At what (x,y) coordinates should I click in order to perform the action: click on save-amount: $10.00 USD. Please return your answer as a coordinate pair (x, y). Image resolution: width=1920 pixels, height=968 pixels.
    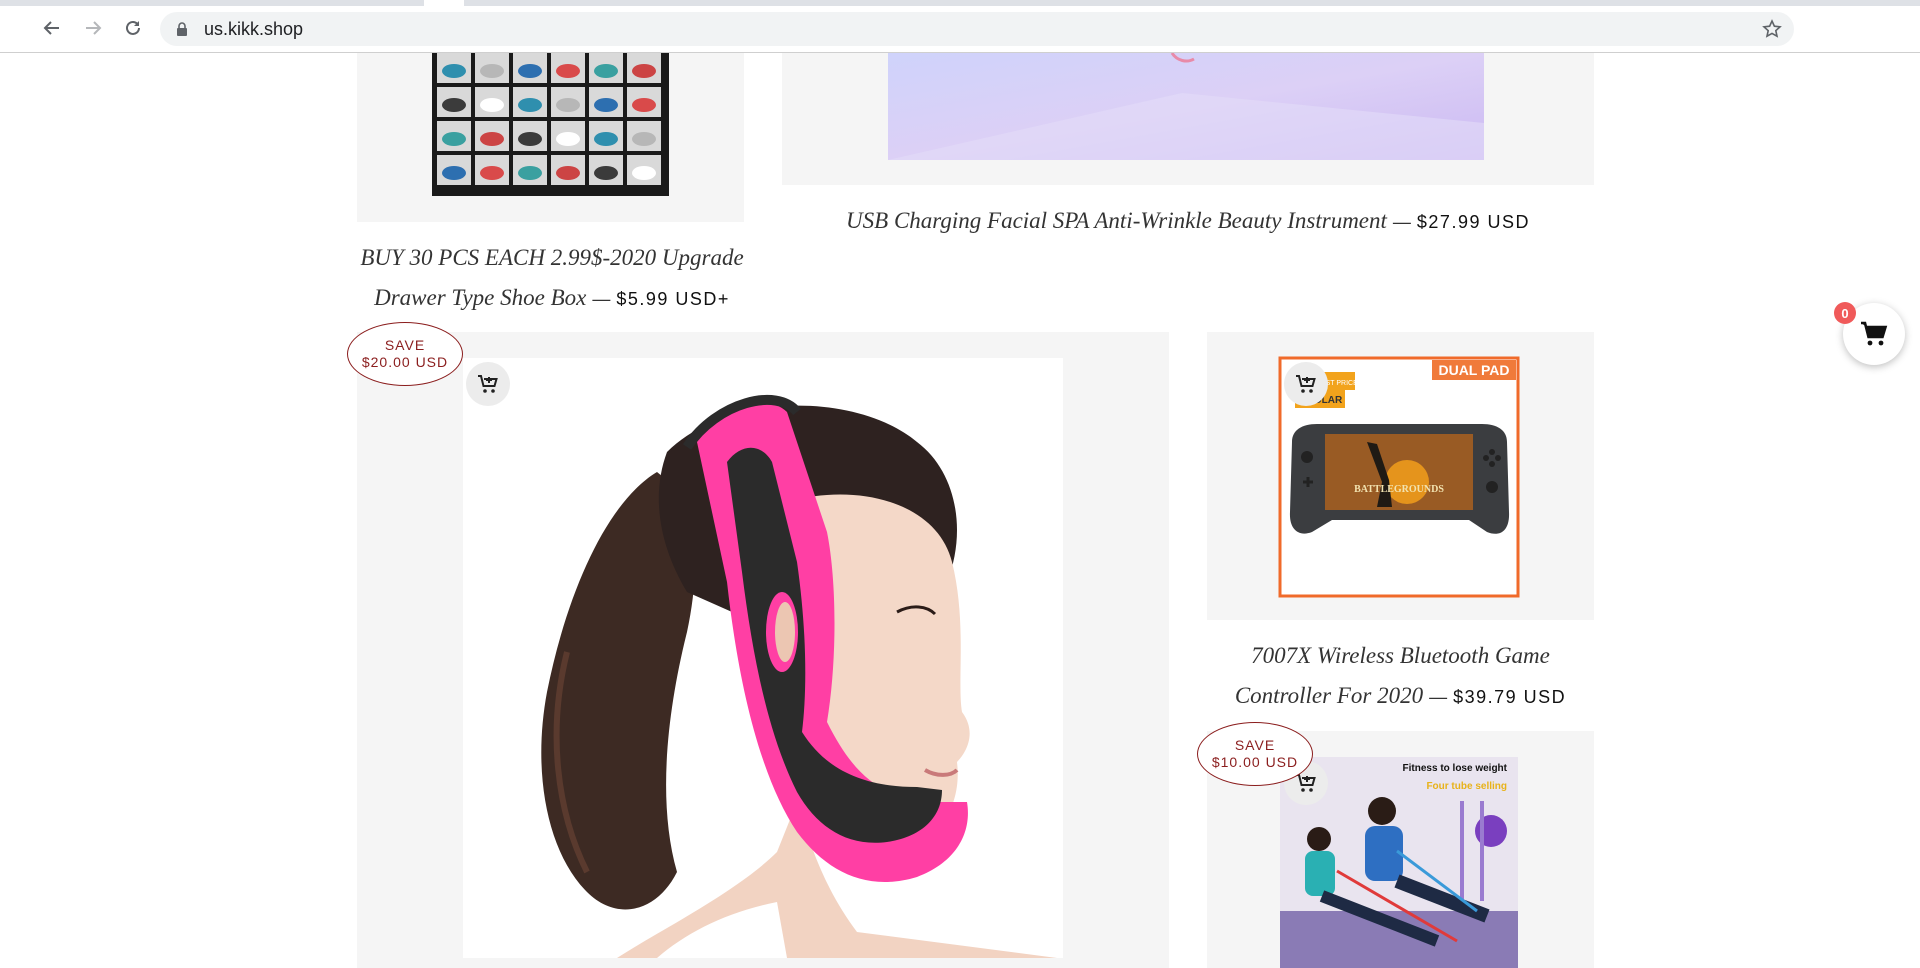
    Looking at the image, I should click on (1255, 762).